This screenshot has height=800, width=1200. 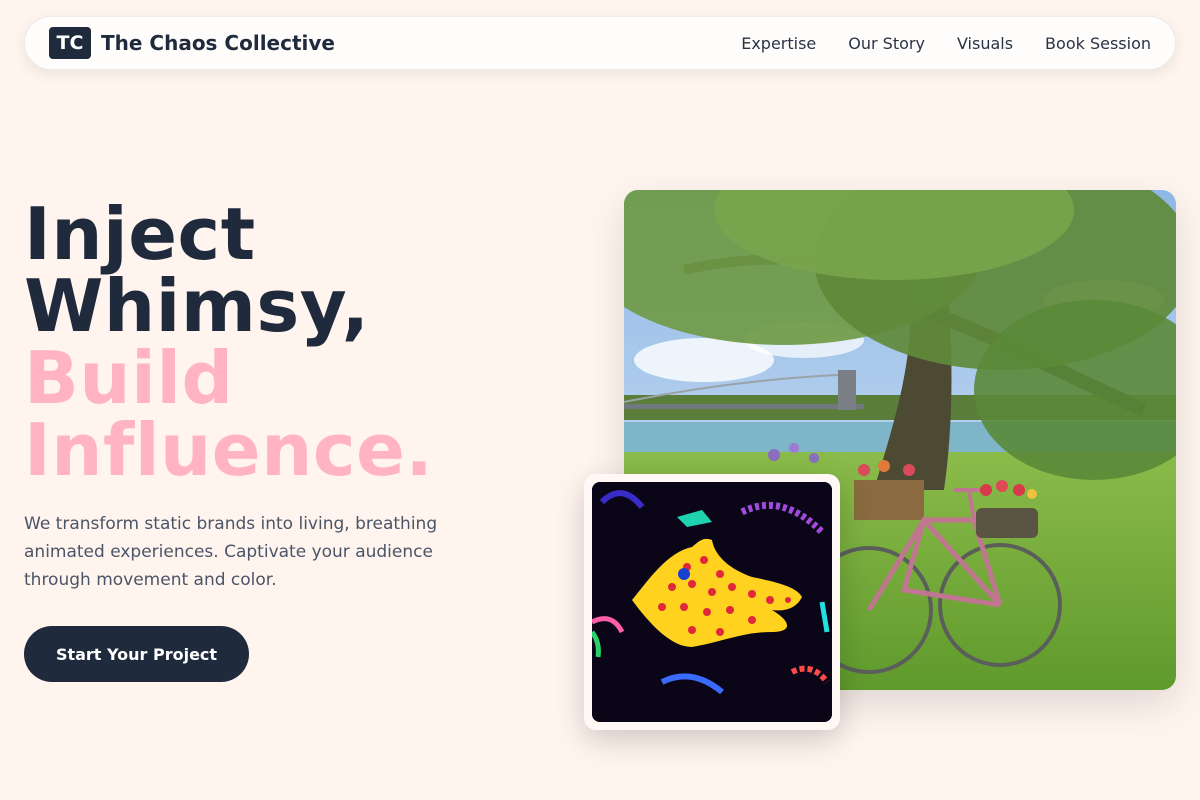 I want to click on nav-link-our-story: Our Story, so click(x=886, y=43).